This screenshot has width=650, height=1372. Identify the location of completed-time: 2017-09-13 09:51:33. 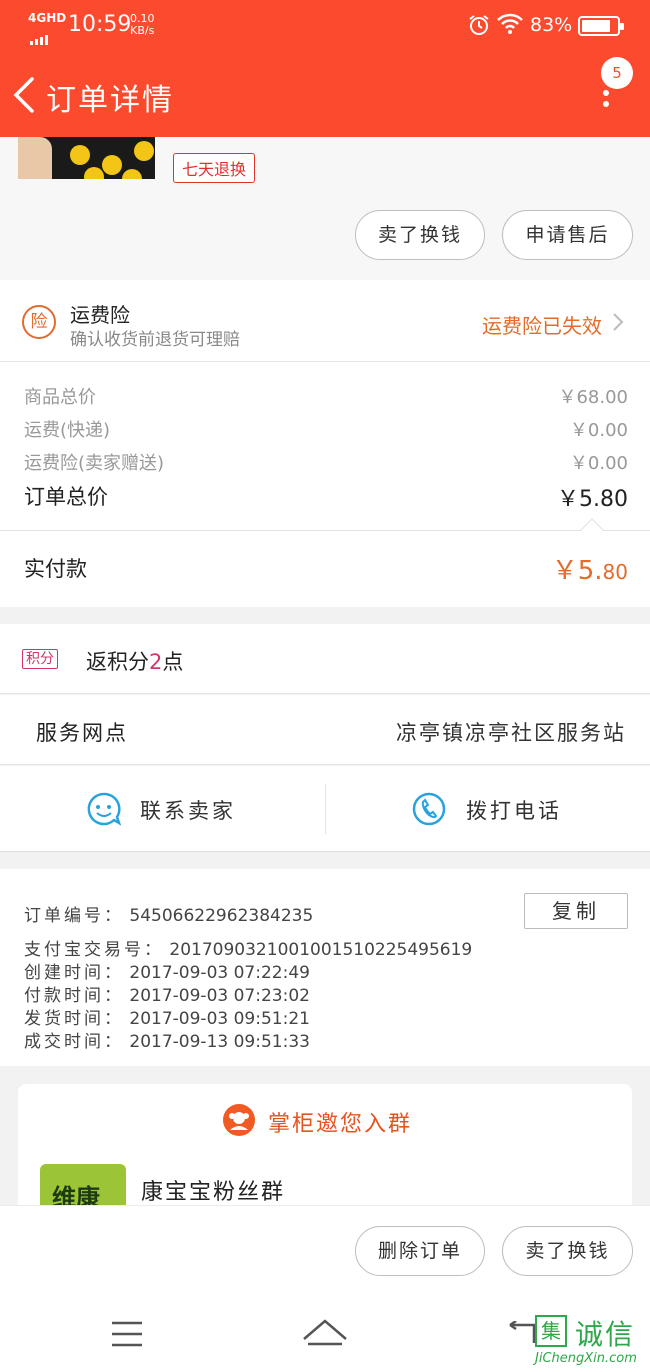
(219, 1042).